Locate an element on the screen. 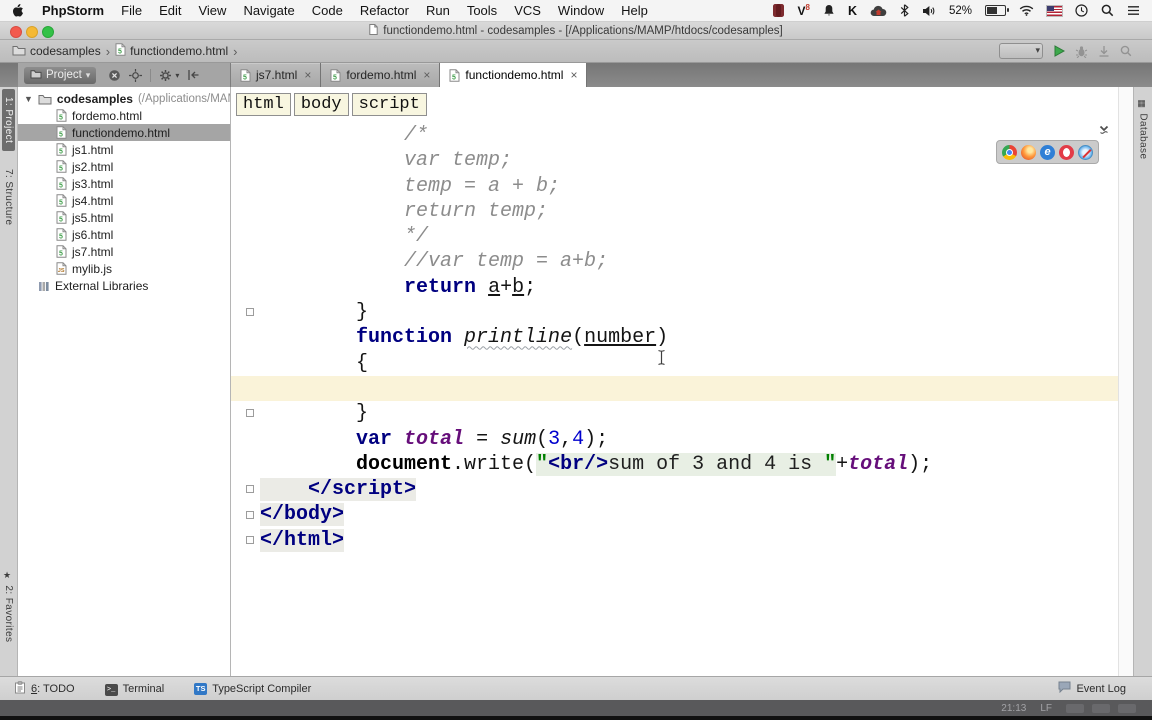  bell-icon is located at coordinates (829, 10).